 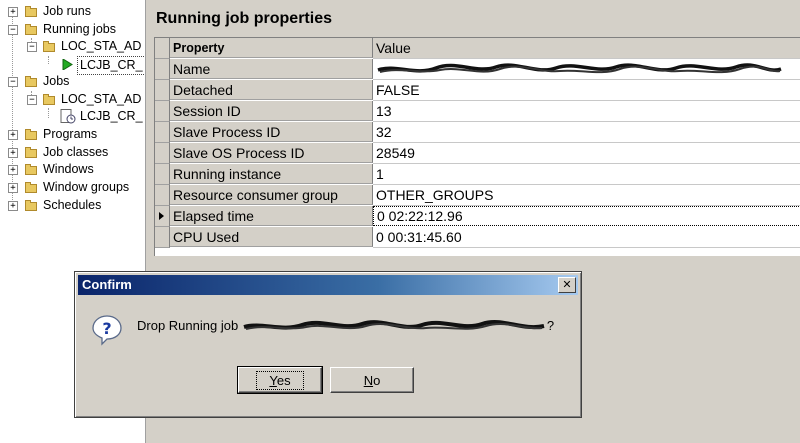 What do you see at coordinates (72, 81) in the screenshot?
I see `tree-item-jobs: − Jobs` at bounding box center [72, 81].